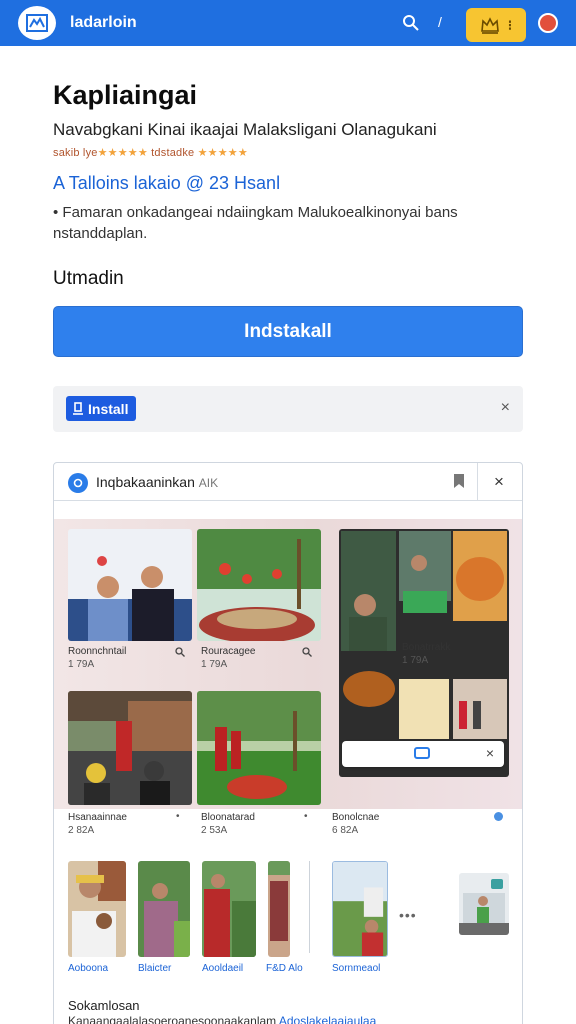  I want to click on page-title: Kapliaingai, so click(125, 95).